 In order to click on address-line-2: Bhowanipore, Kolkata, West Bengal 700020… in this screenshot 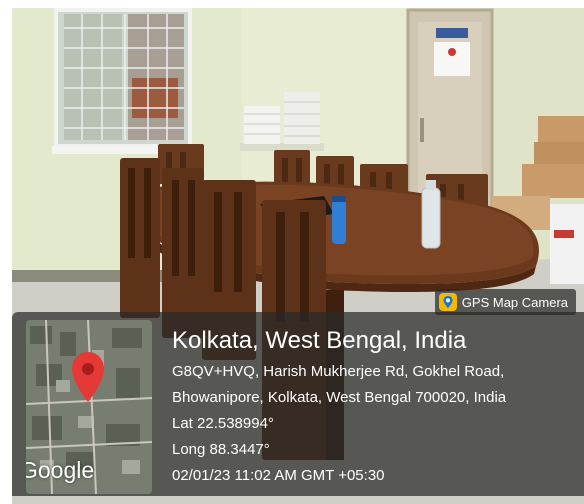, I will do `click(339, 397)`.